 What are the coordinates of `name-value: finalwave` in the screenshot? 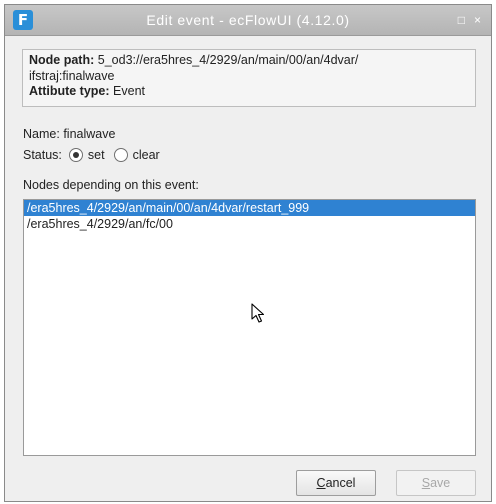 It's located at (89, 134).